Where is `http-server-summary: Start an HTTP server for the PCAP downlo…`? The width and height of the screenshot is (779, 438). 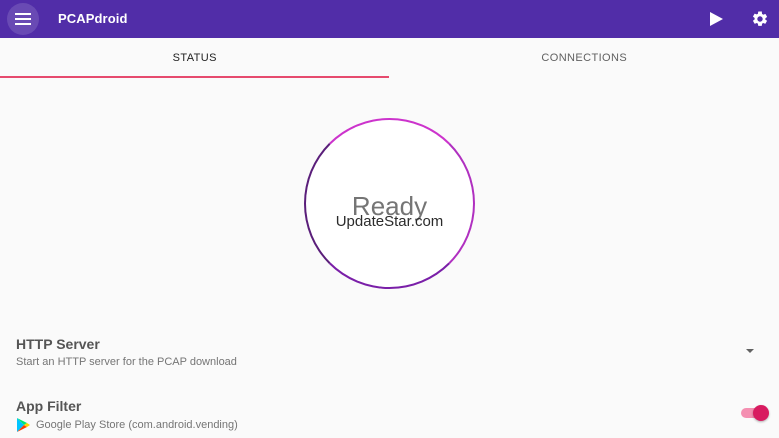
http-server-summary: Start an HTTP server for the PCAP downlo… is located at coordinates (126, 362).